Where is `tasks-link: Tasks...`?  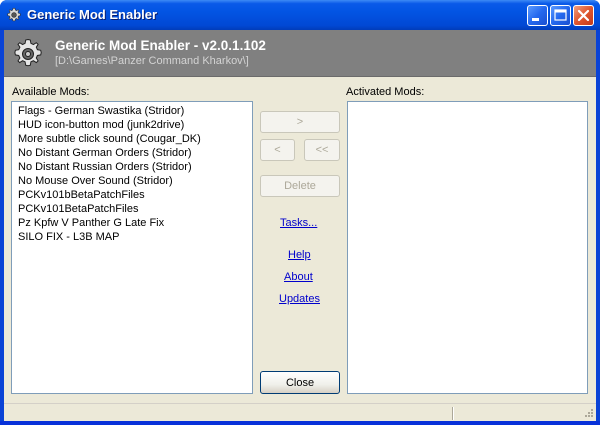
tasks-link: Tasks... is located at coordinates (298, 223).